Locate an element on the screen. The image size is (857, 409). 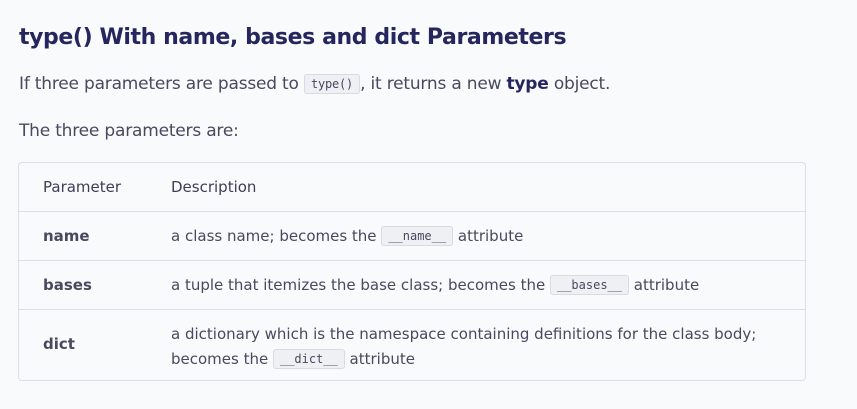
param-name: name is located at coordinates (66, 236).